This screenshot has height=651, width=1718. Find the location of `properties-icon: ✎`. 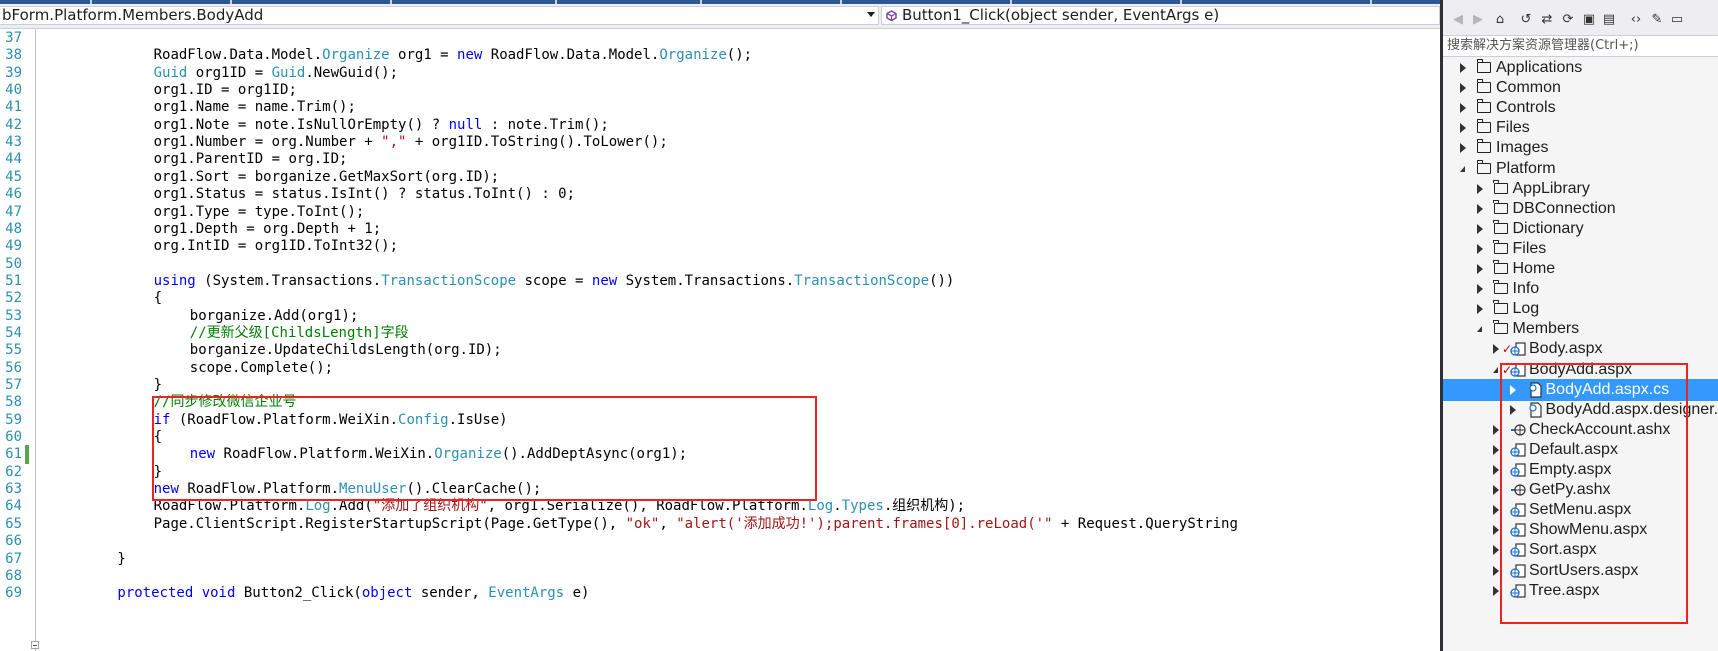

properties-icon: ✎ is located at coordinates (1657, 20).